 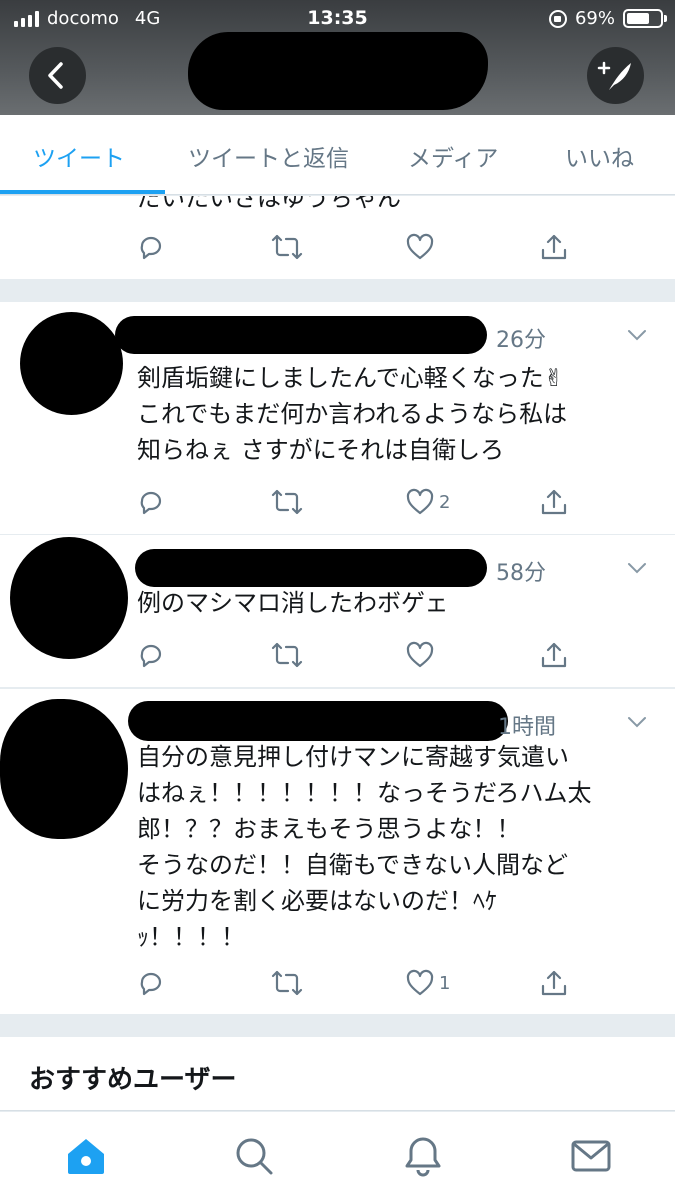 What do you see at coordinates (353, 757) in the screenshot?
I see `tweet-line: 自分の意見押し付けマンに寄越す気遣い` at bounding box center [353, 757].